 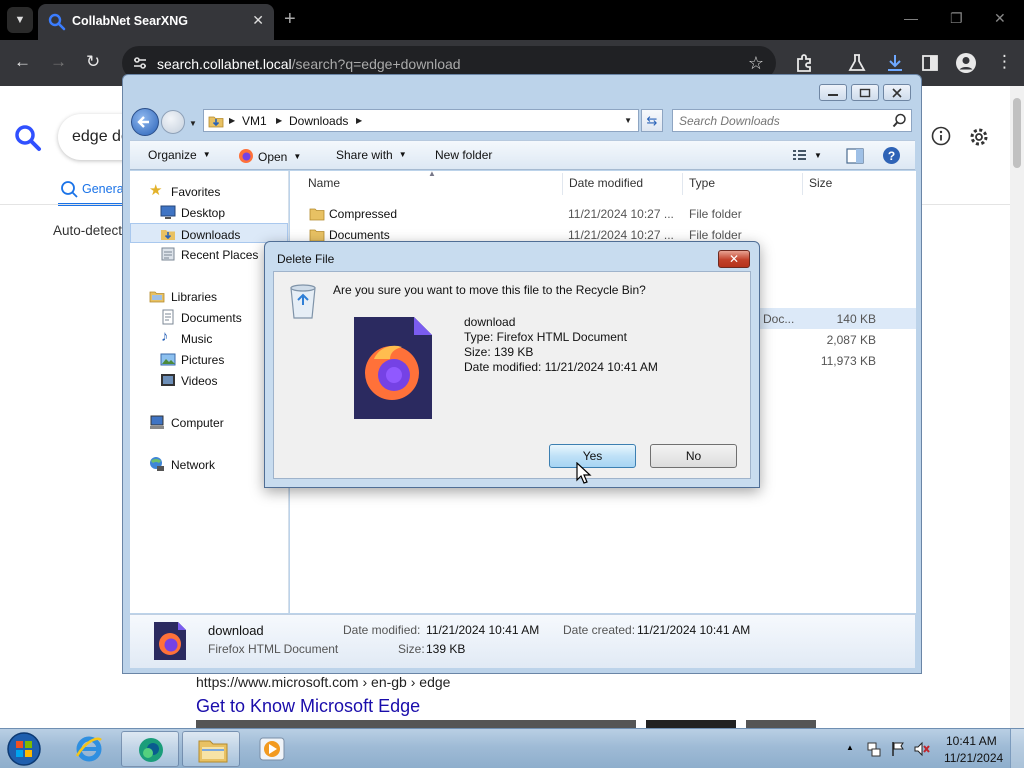 I want to click on open-menu: Open ▼, so click(x=269, y=156).